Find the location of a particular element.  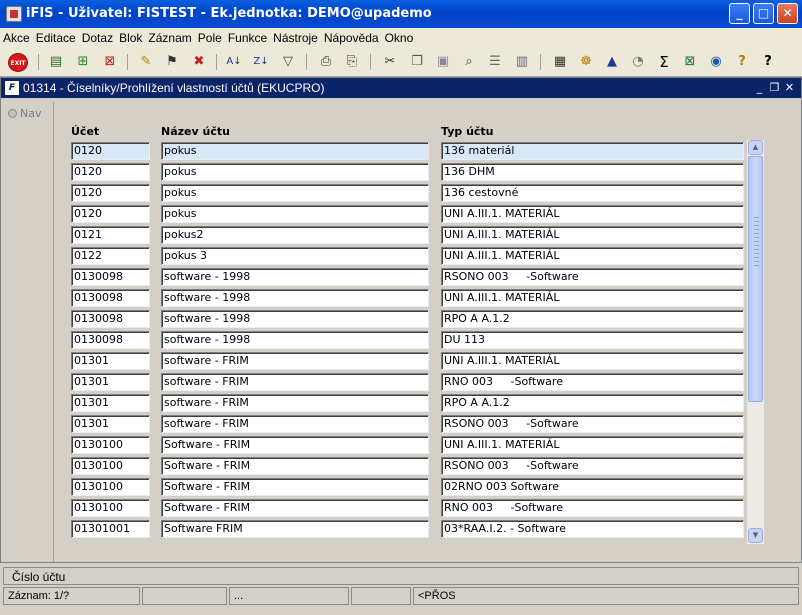

menu-item-zaznam: Záznam is located at coordinates (169, 36).